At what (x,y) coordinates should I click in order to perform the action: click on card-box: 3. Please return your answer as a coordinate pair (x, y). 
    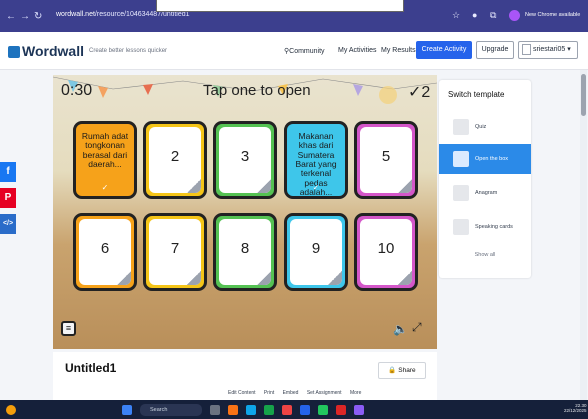
    Looking at the image, I should click on (245, 160).